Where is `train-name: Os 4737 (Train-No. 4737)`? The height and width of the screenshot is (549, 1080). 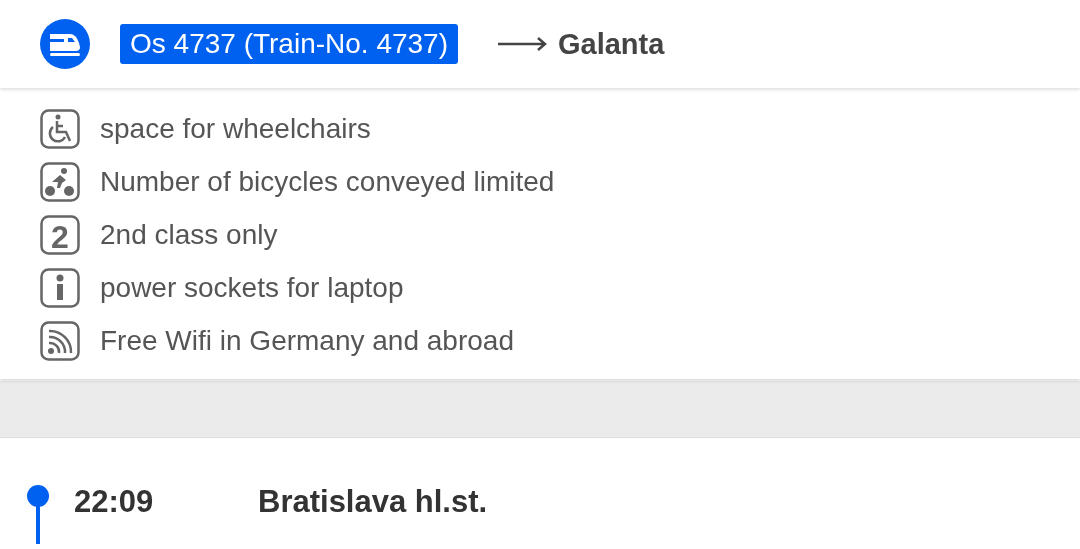
train-name: Os 4737 (Train-No. 4737) is located at coordinates (289, 44).